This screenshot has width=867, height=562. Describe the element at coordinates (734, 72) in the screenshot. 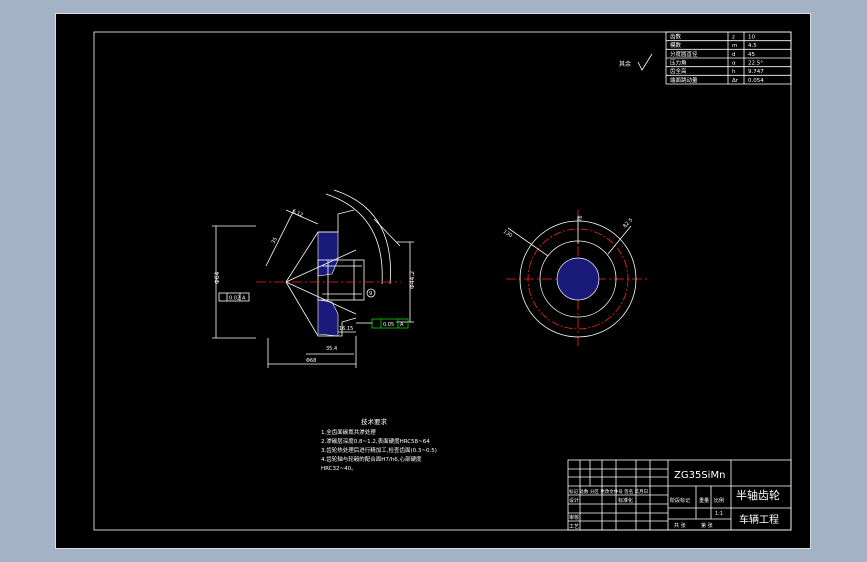

I see `param-4-symbol: h` at that location.